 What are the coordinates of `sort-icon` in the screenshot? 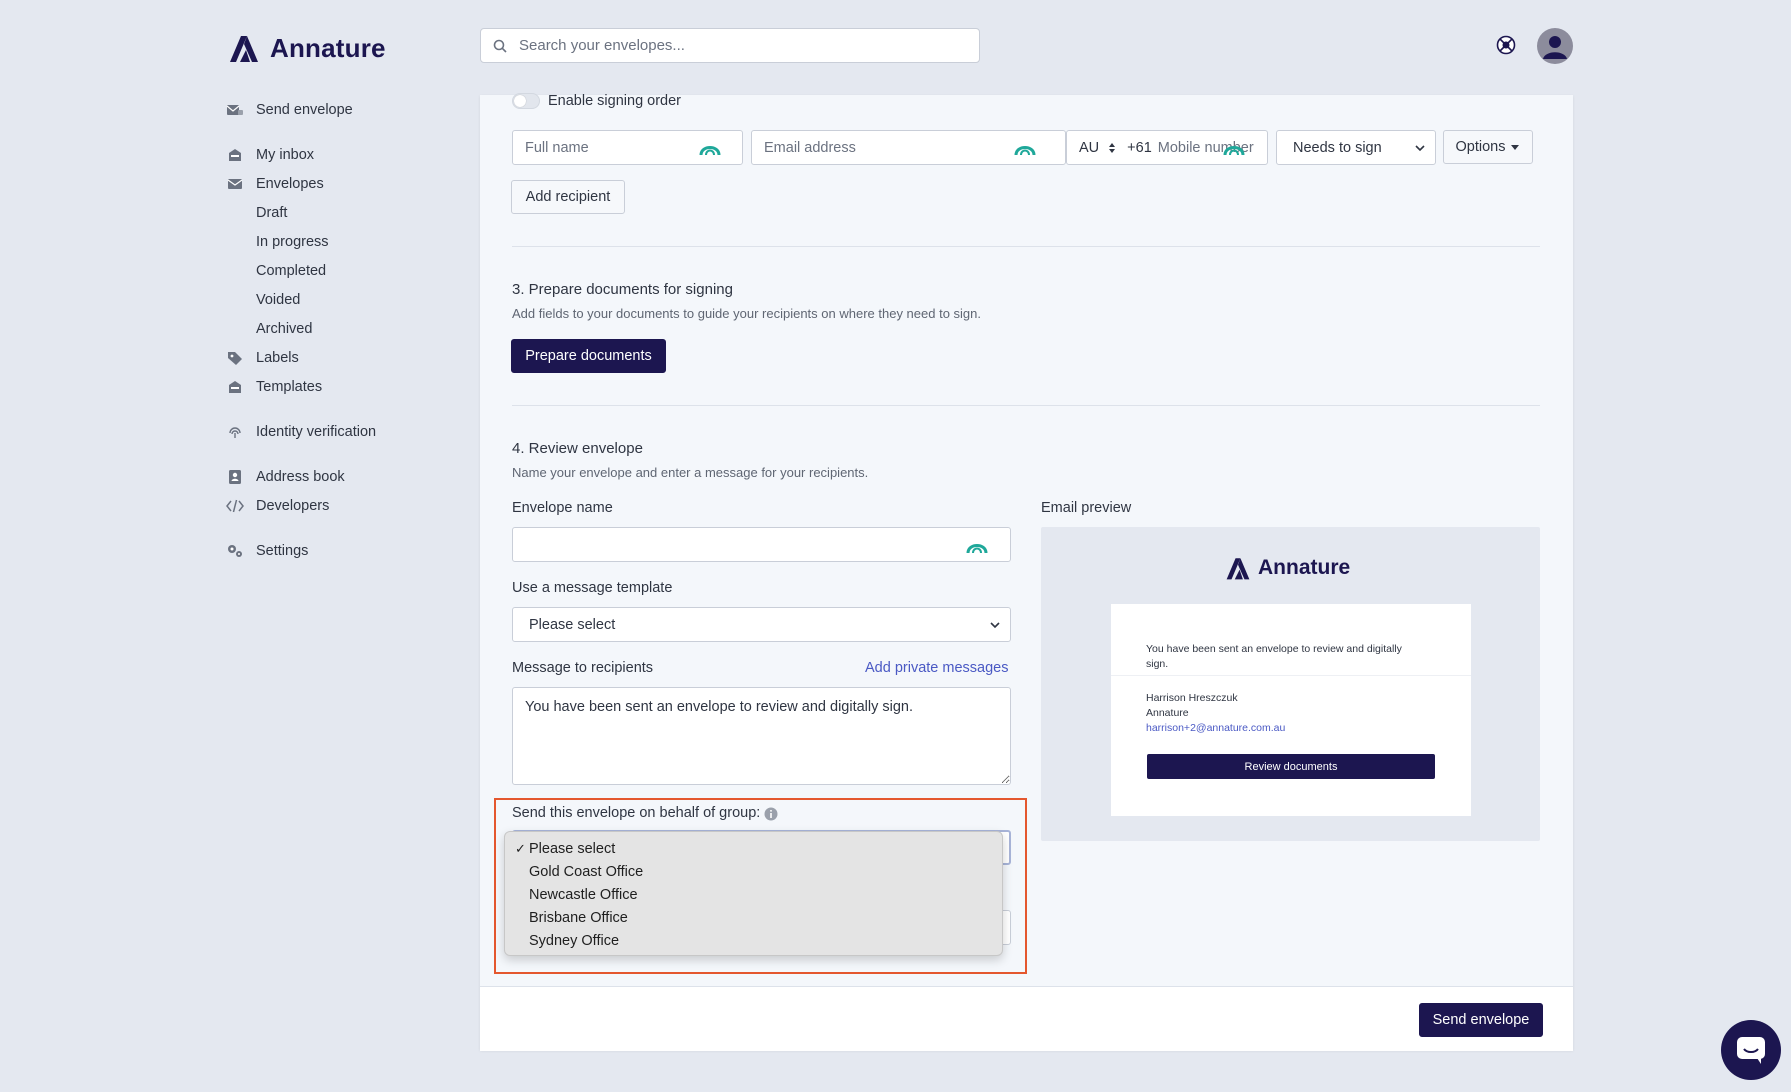 It's located at (1112, 147).